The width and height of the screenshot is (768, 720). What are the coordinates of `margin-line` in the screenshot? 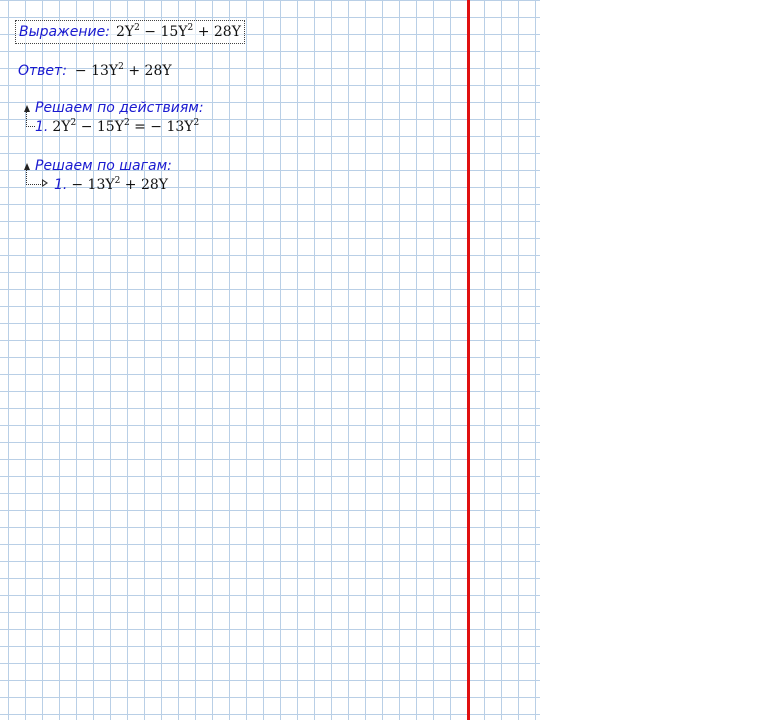 It's located at (468, 360).